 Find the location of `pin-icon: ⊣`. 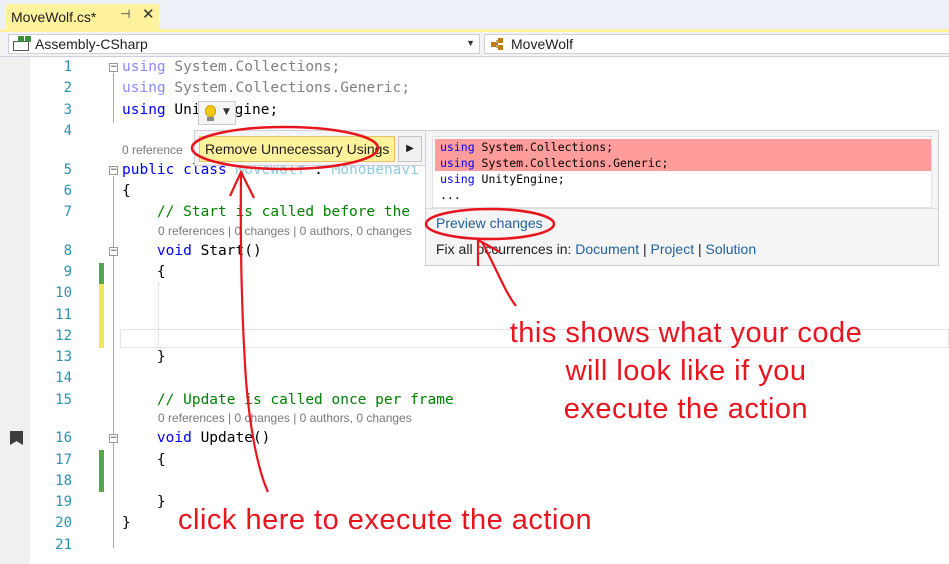

pin-icon: ⊣ is located at coordinates (125, 14).